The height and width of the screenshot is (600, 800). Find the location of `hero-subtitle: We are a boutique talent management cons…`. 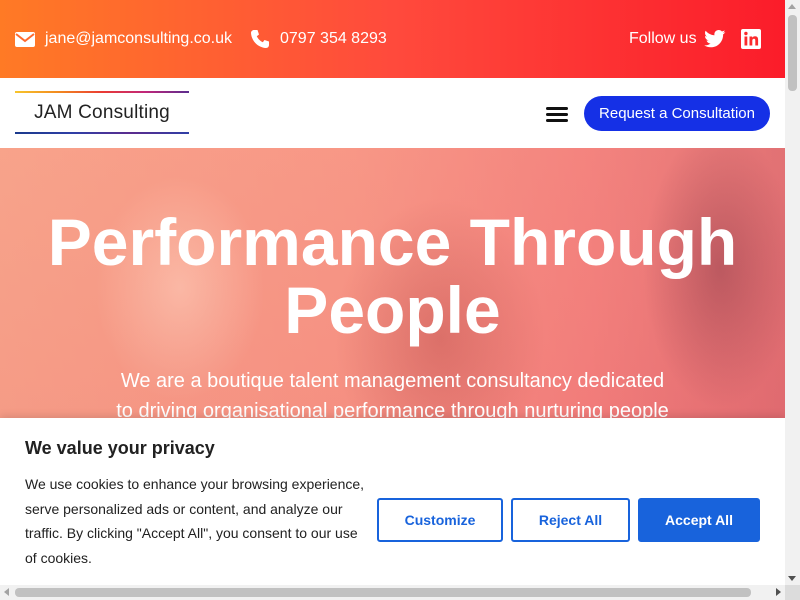

hero-subtitle: We are a boutique talent management cons… is located at coordinates (392, 396).